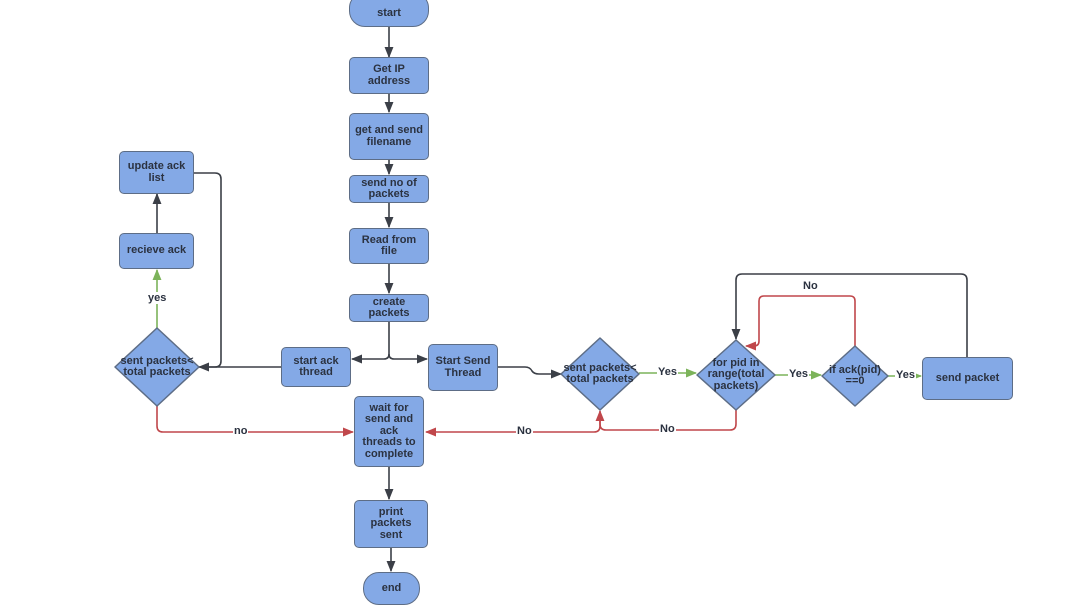 This screenshot has width=1080, height=608. I want to click on recieve-ack-node: recieve ack, so click(156, 251).